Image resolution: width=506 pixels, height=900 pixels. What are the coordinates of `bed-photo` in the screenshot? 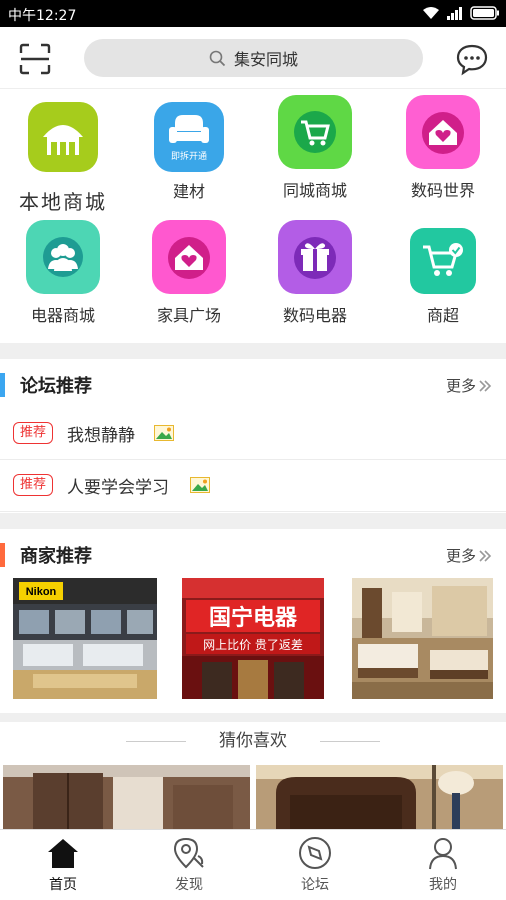 It's located at (379, 797).